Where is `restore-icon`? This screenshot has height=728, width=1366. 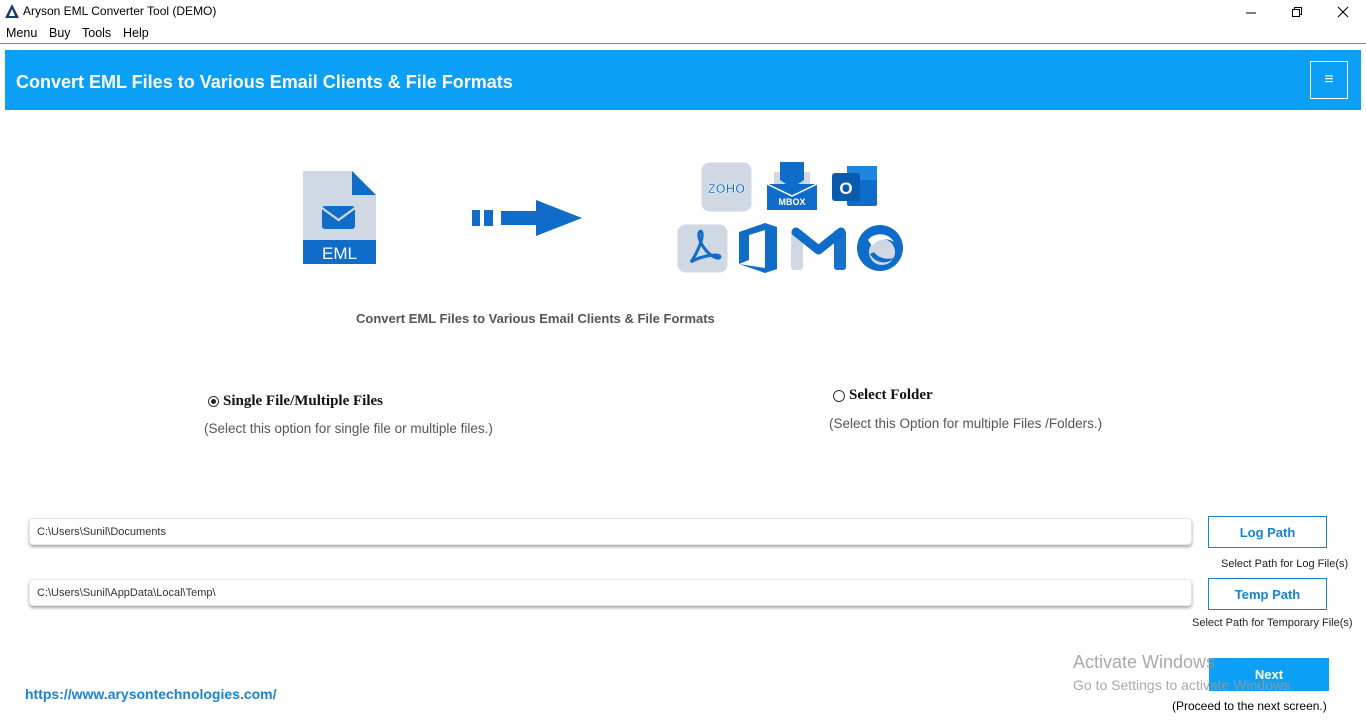 restore-icon is located at coordinates (1296, 11).